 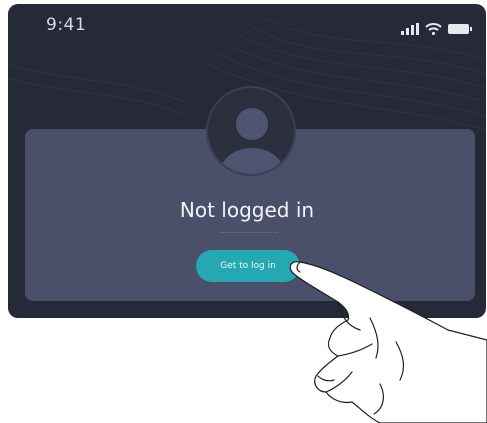 I want to click on status-time: 9:41, so click(x=66, y=25).